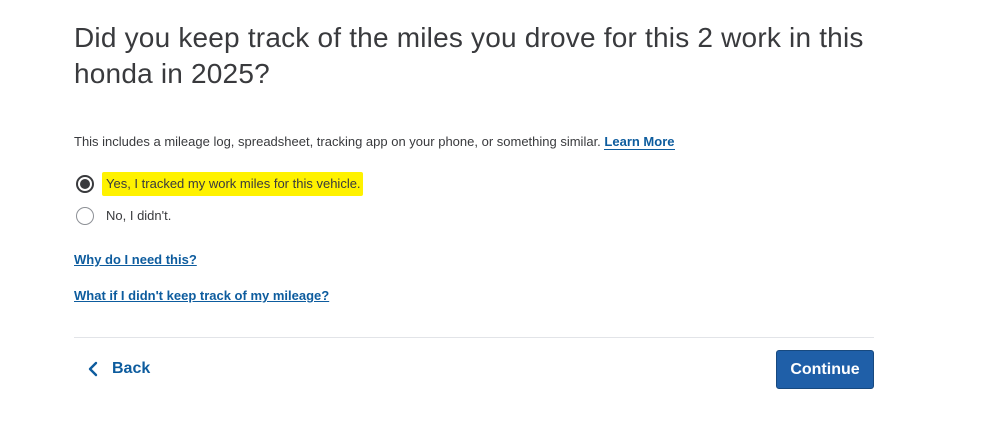 The height and width of the screenshot is (439, 999). What do you see at coordinates (825, 369) in the screenshot?
I see `continue-button: Continue` at bounding box center [825, 369].